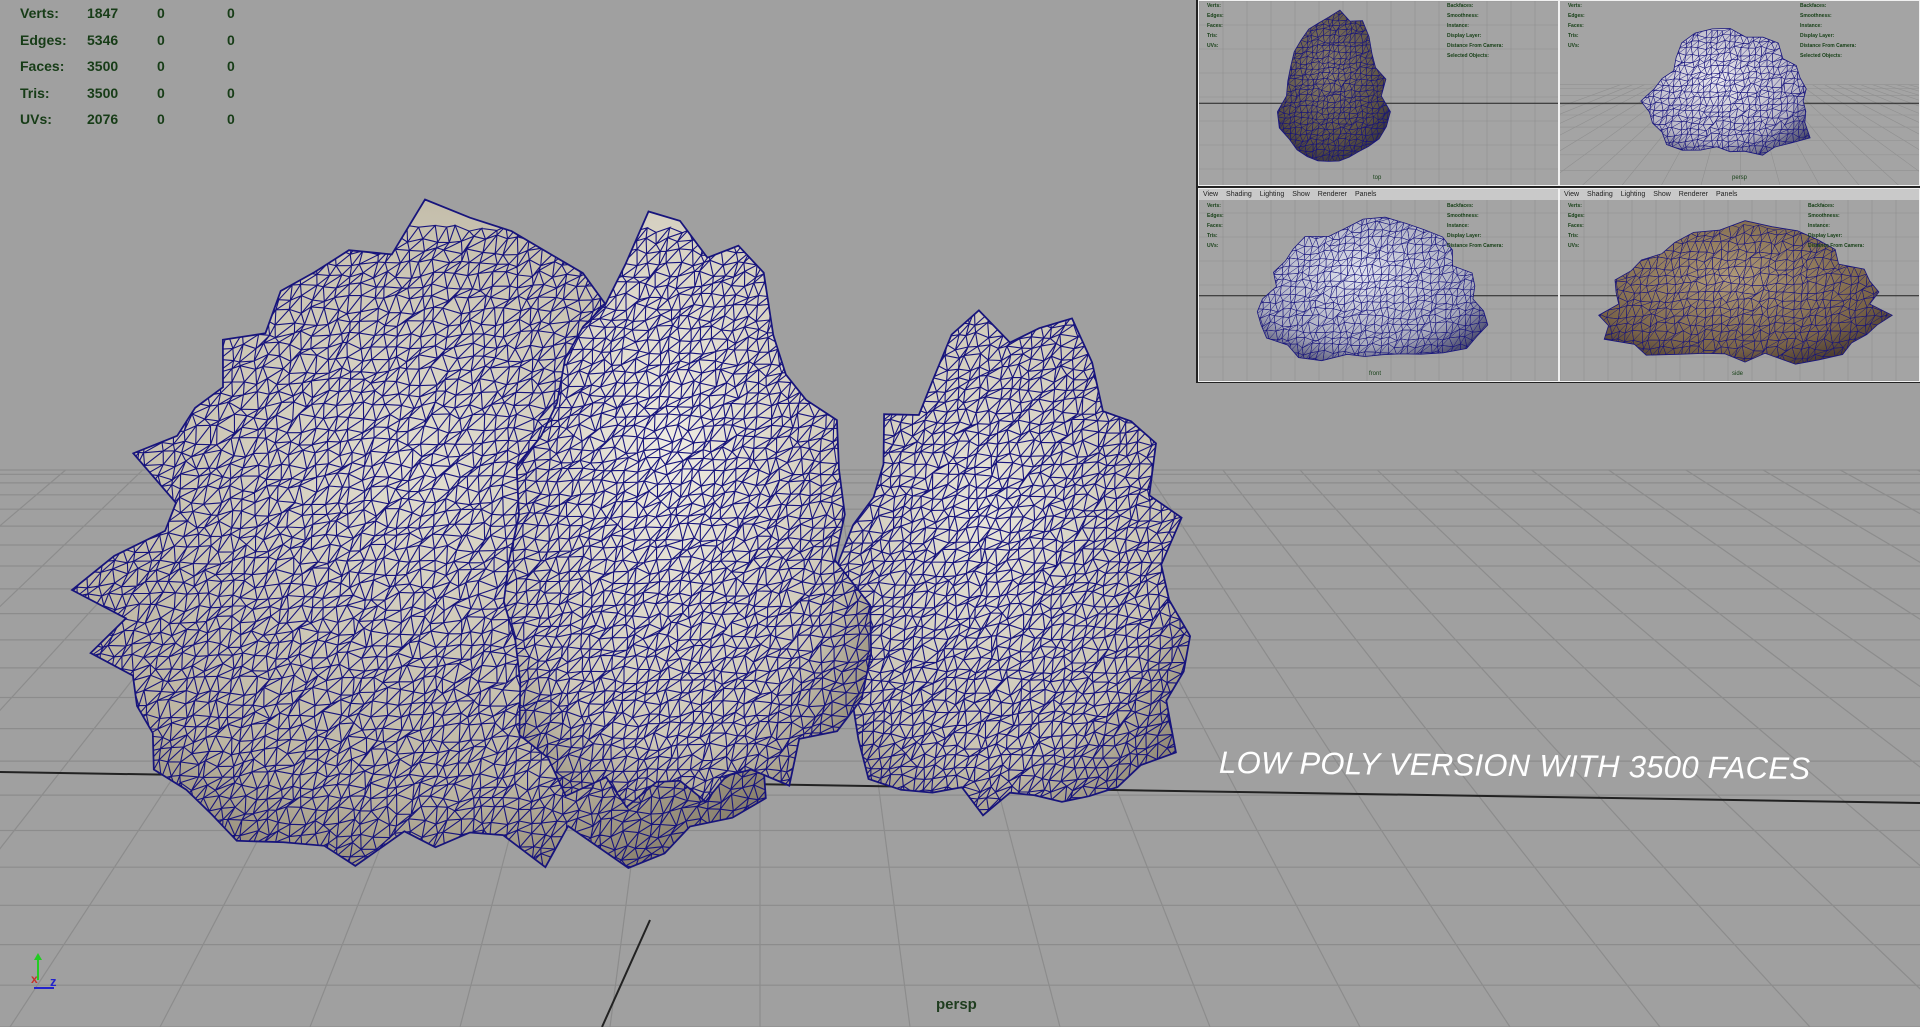 Image resolution: width=1920 pixels, height=1027 pixels. What do you see at coordinates (1333, 85) in the screenshot?
I see `mini-rock-top` at bounding box center [1333, 85].